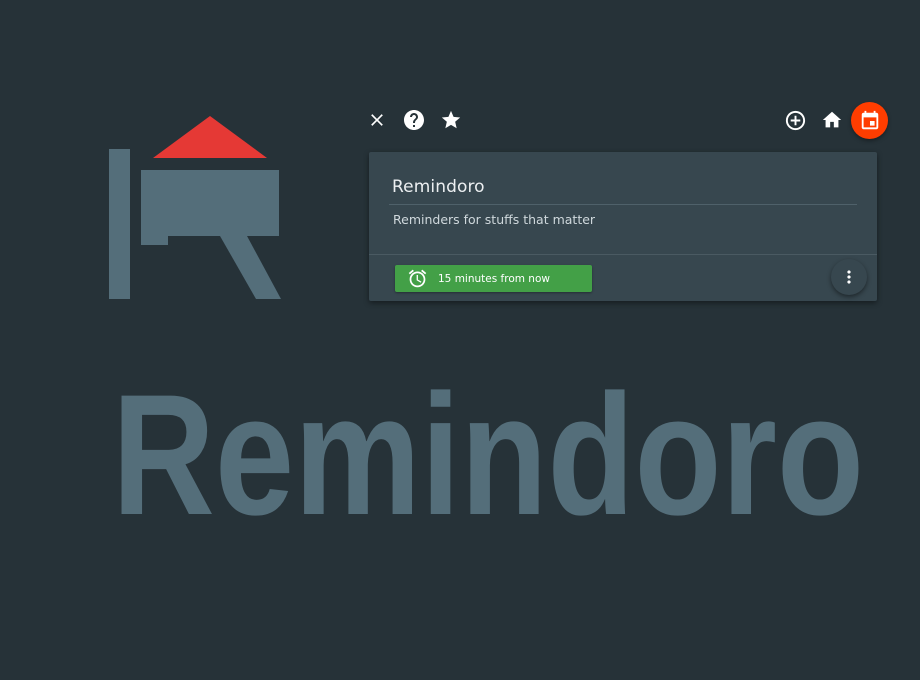  I want to click on add-circle-icon, so click(795, 120).